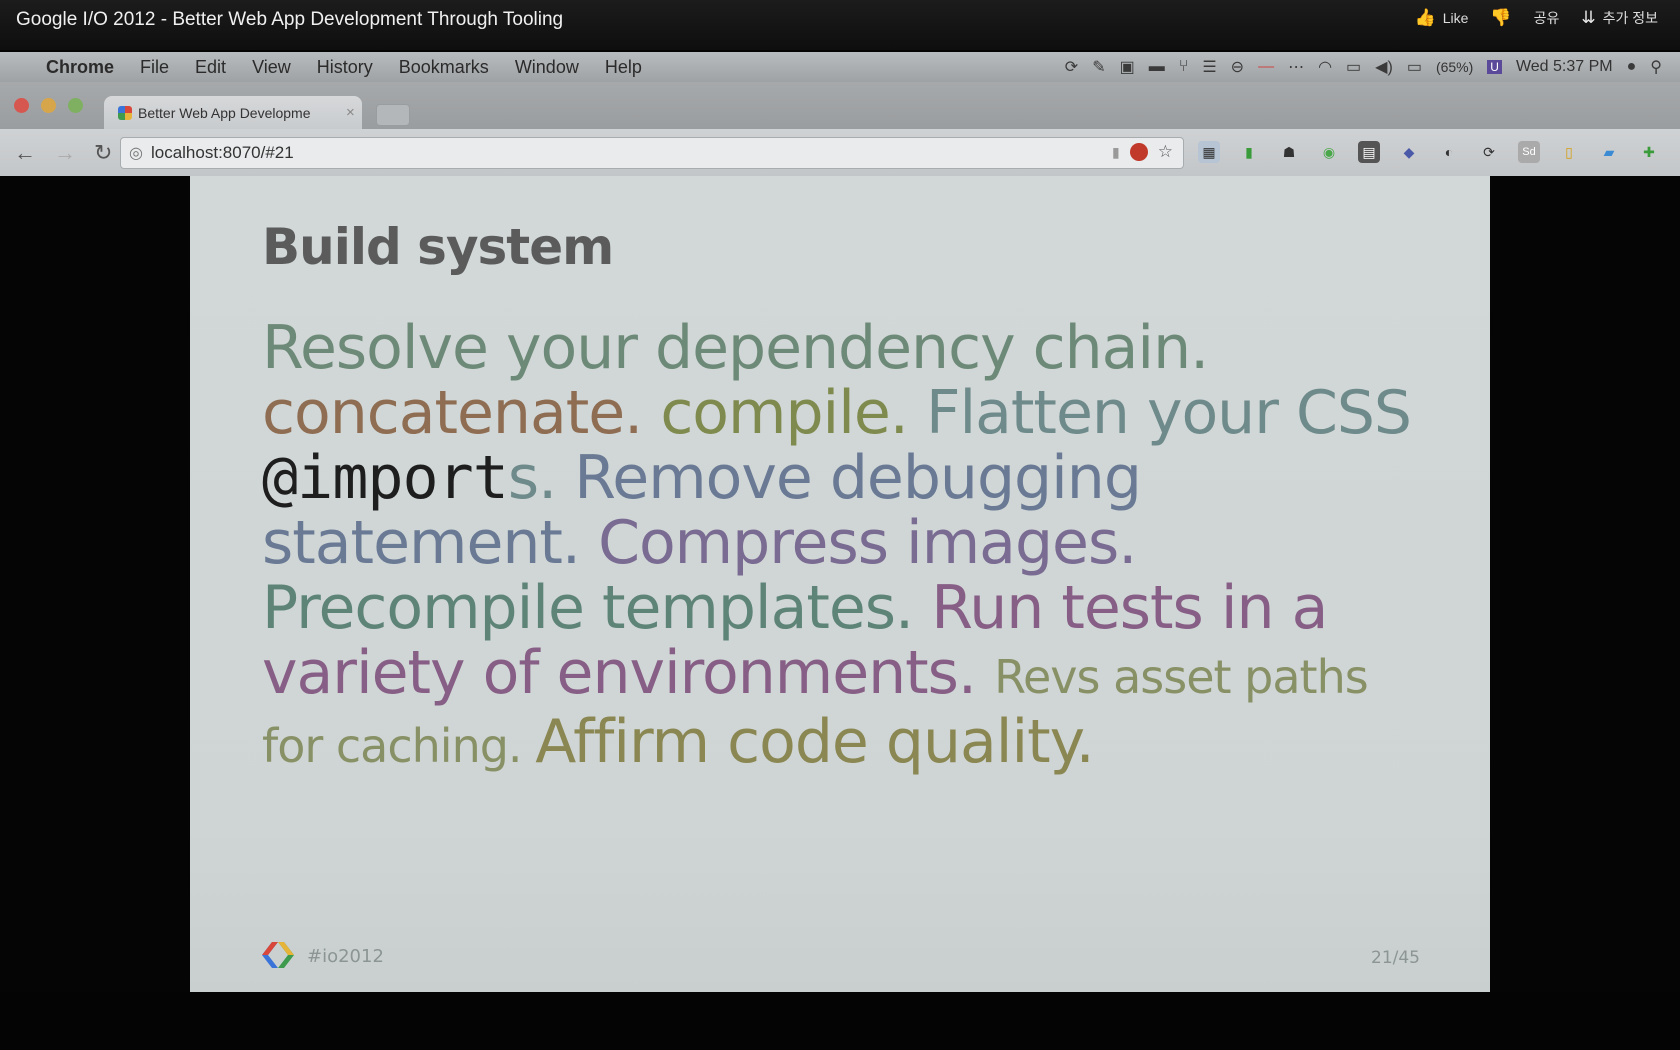 This screenshot has width=1680, height=1050. I want to click on share-label: 공유, so click(1546, 18).